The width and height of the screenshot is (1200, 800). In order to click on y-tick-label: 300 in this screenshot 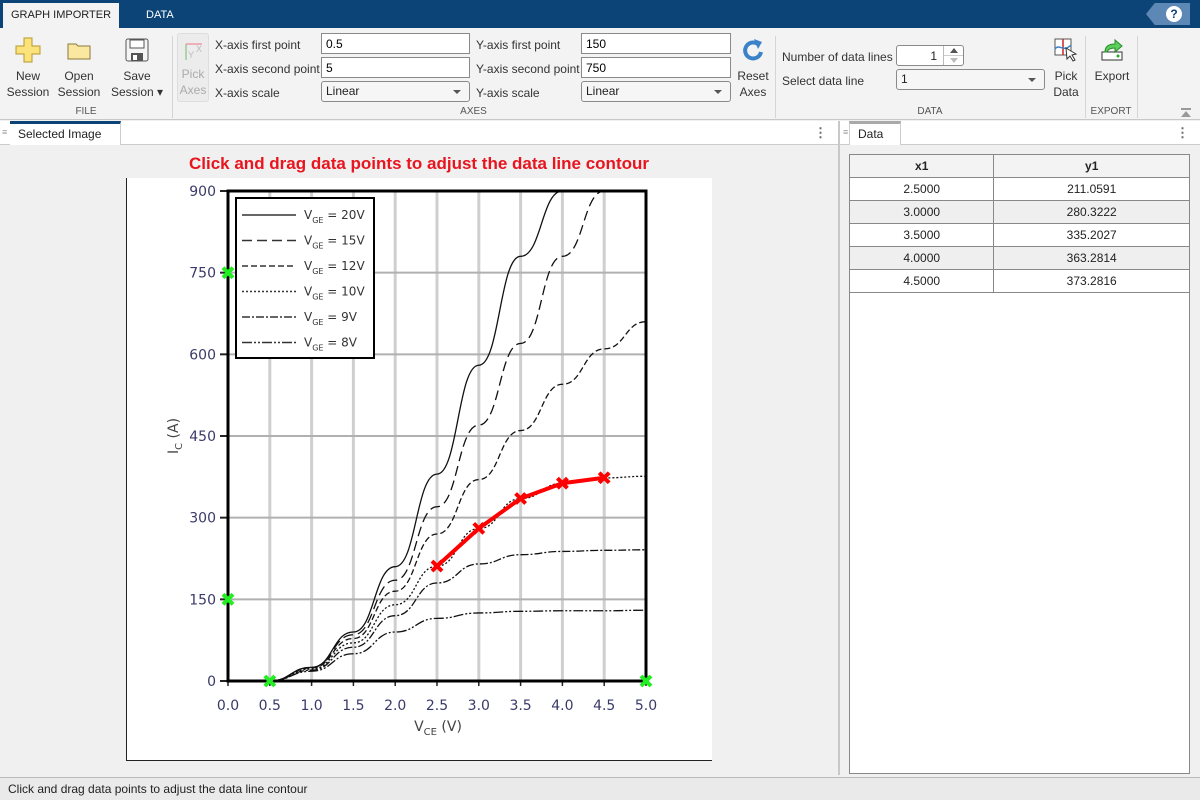, I will do `click(202, 519)`.